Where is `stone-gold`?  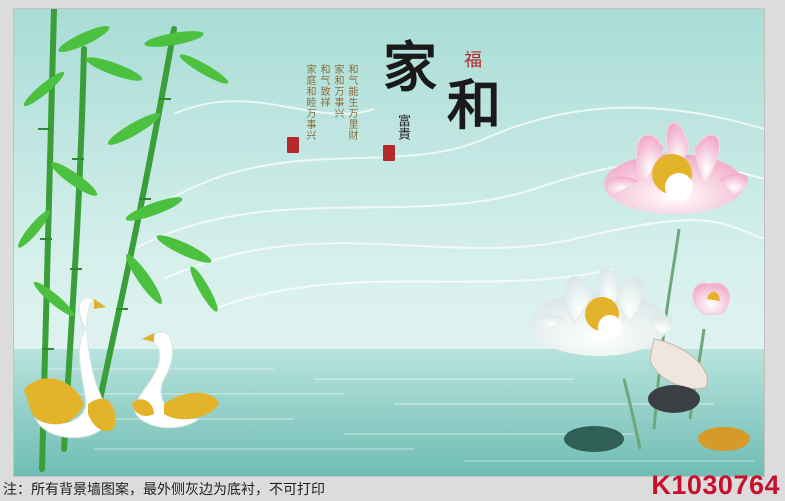
stone-gold is located at coordinates (724, 439).